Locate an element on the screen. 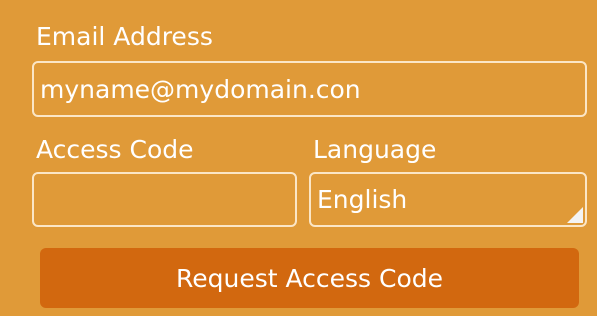 The height and width of the screenshot is (316, 604). email-field-value: myname@mydomain.con is located at coordinates (200, 89).